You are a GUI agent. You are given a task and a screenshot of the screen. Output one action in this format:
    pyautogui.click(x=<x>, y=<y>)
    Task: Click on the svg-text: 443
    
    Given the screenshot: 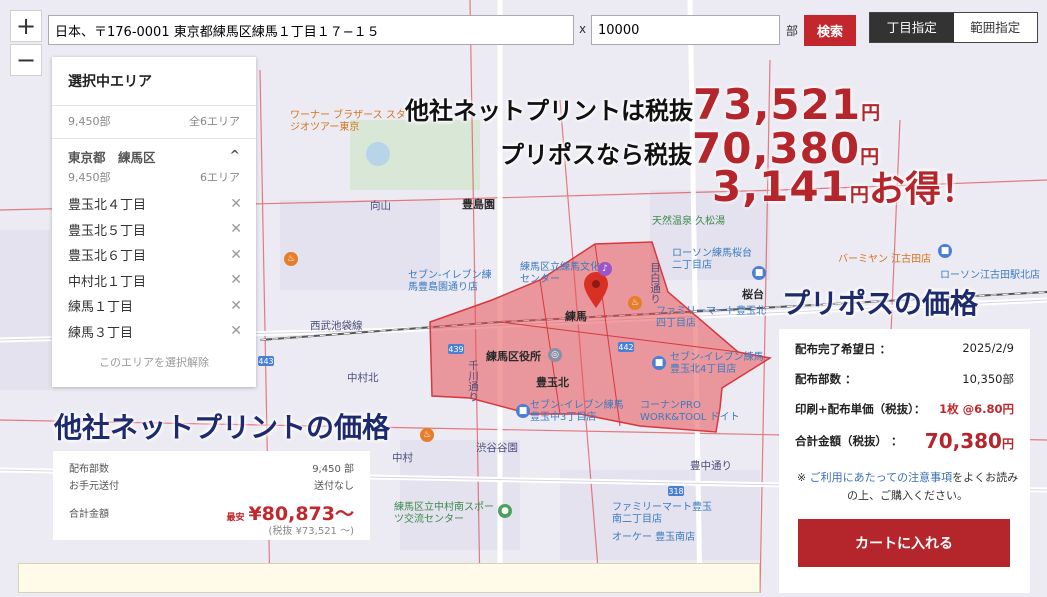 What is the action you would take?
    pyautogui.click(x=265, y=361)
    